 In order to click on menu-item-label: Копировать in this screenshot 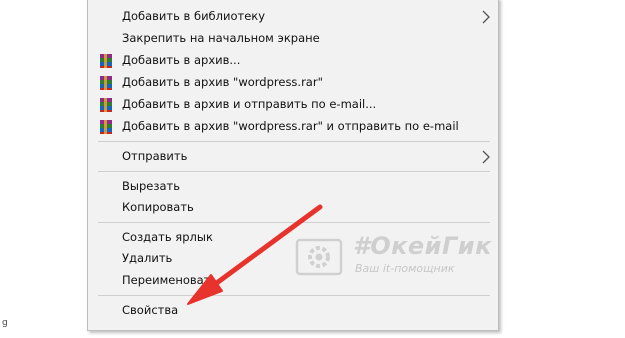, I will do `click(158, 207)`.